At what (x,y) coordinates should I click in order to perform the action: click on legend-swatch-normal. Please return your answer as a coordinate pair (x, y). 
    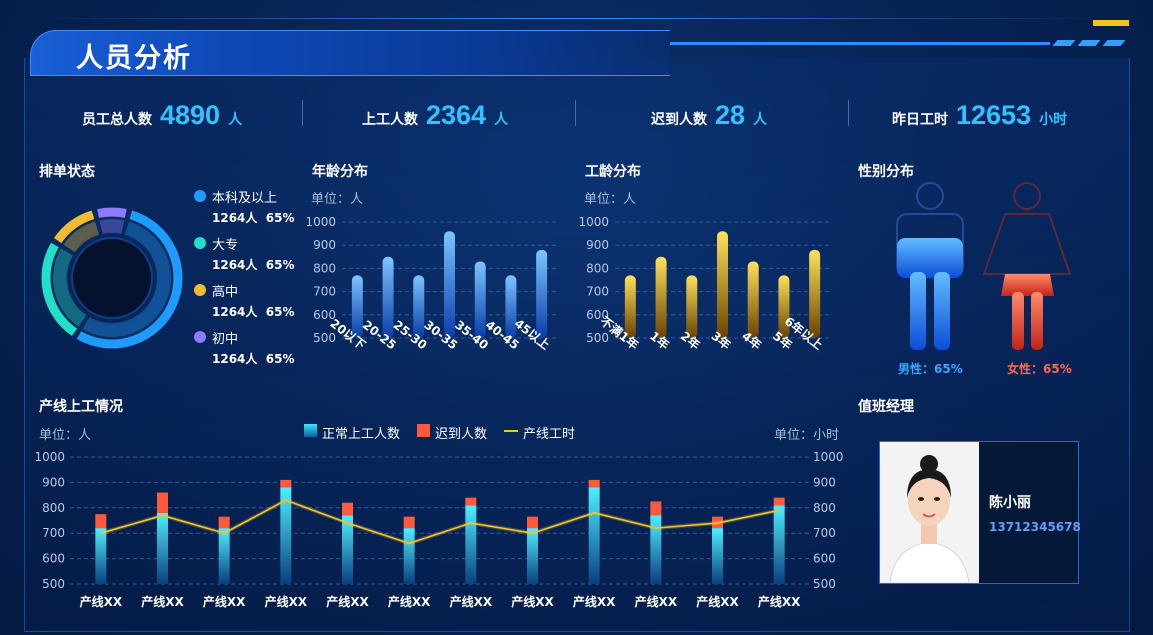
    Looking at the image, I should click on (310, 430).